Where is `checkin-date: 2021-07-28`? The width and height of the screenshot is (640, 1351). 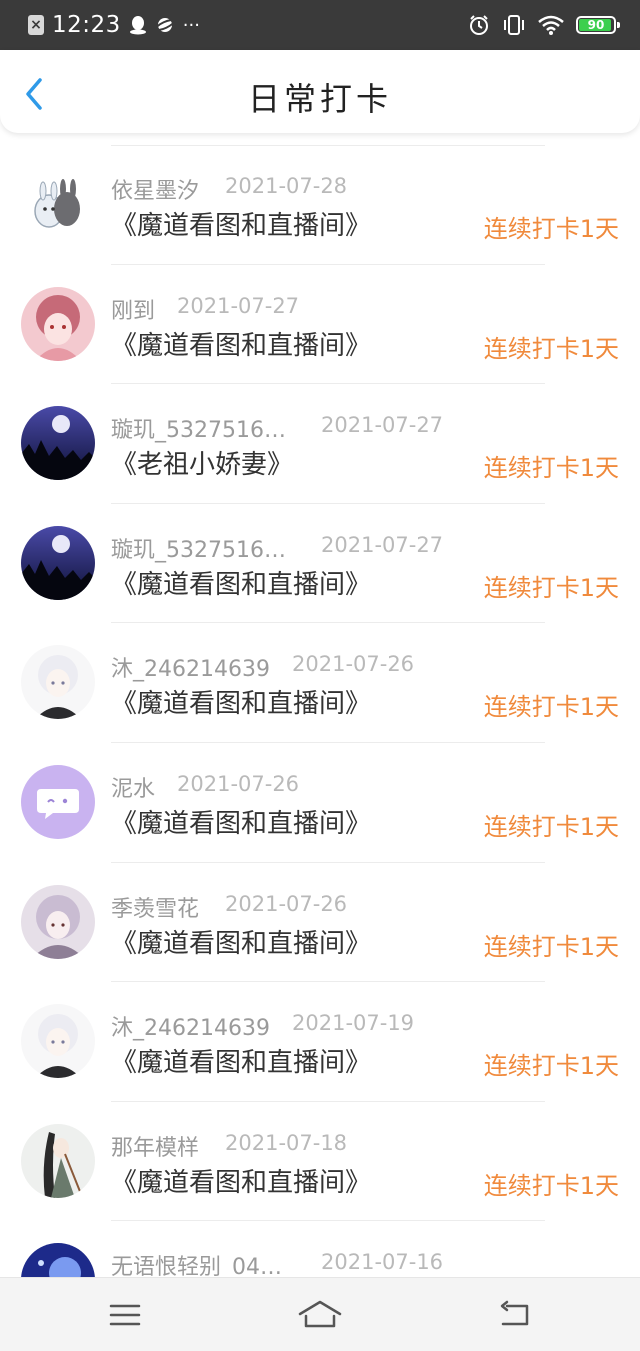 checkin-date: 2021-07-28 is located at coordinates (286, 186).